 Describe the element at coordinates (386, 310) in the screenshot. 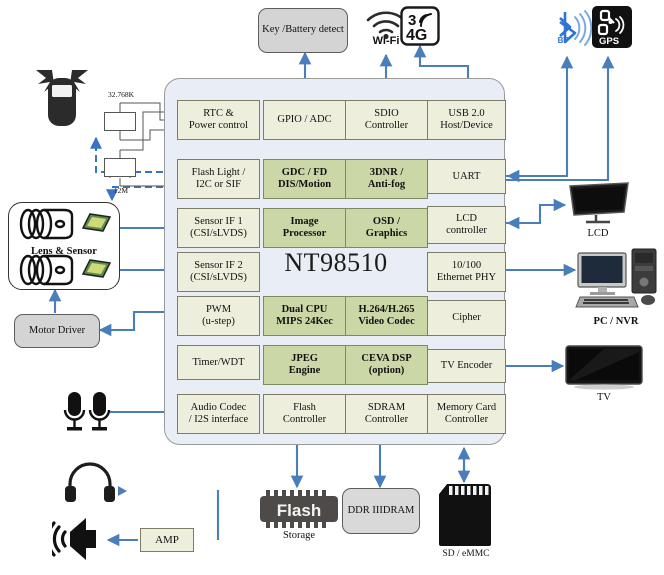

I see `block-line1: H.264/H.265` at that location.